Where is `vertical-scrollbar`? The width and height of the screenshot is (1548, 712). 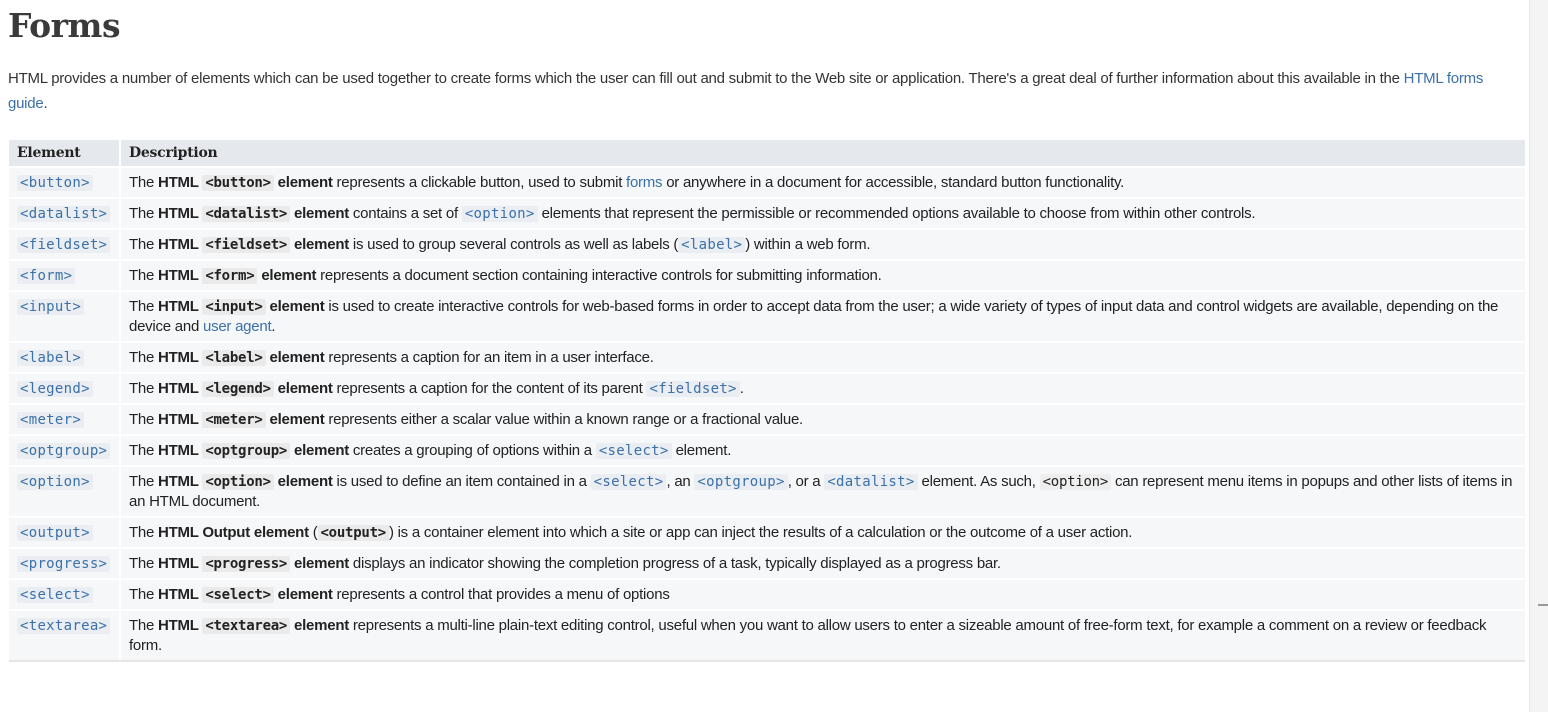 vertical-scrollbar is located at coordinates (1538, 356).